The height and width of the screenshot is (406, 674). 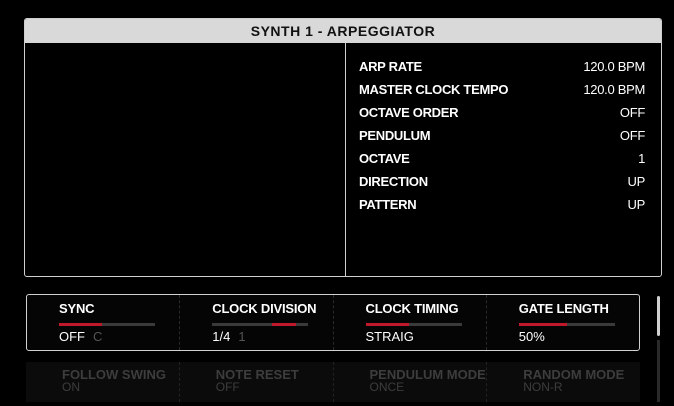 What do you see at coordinates (390, 66) in the screenshot?
I see `param-name: ARP RATE` at bounding box center [390, 66].